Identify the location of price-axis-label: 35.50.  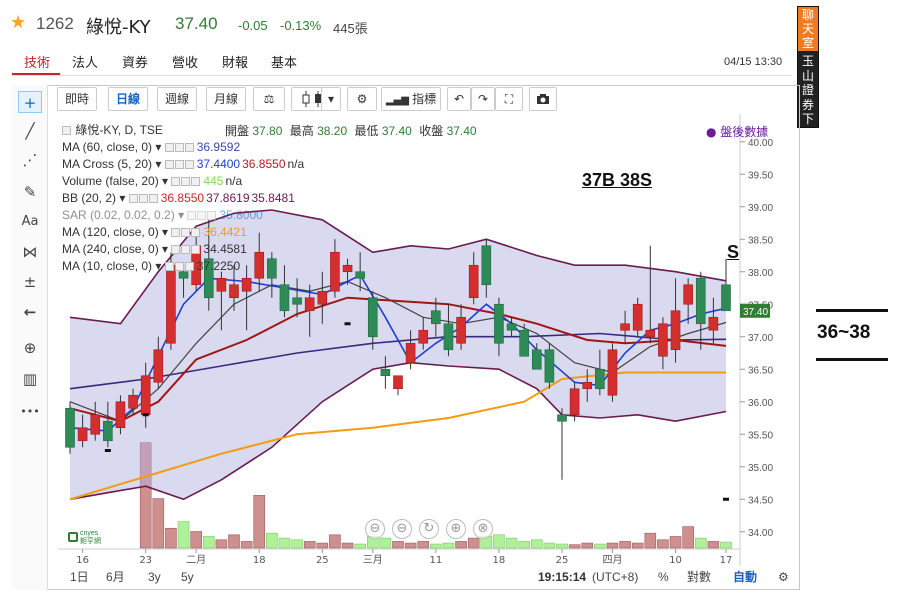
(760, 435).